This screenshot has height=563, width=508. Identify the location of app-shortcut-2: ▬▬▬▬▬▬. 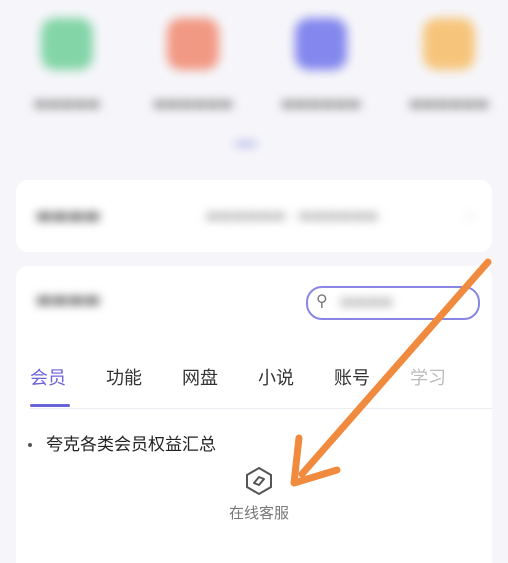
(193, 65).